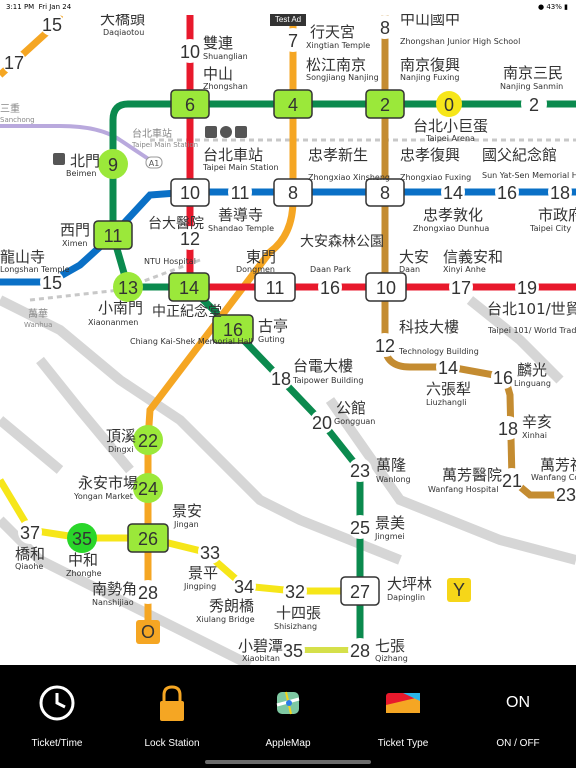 The image size is (576, 768). What do you see at coordinates (148, 539) in the screenshot?
I see `station-num: 26` at bounding box center [148, 539].